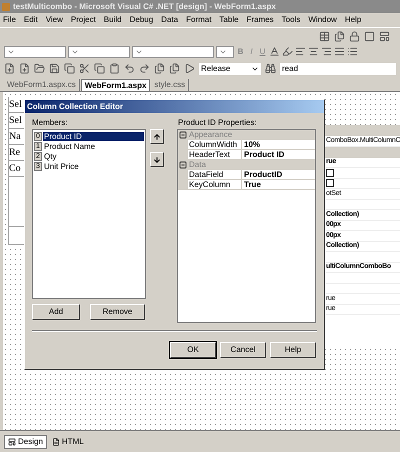  Describe the element at coordinates (56, 312) in the screenshot. I see `dialog-button: Add` at that location.